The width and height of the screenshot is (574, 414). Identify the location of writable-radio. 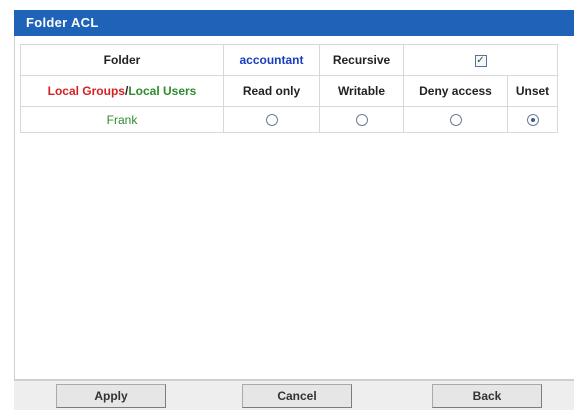
(361, 120).